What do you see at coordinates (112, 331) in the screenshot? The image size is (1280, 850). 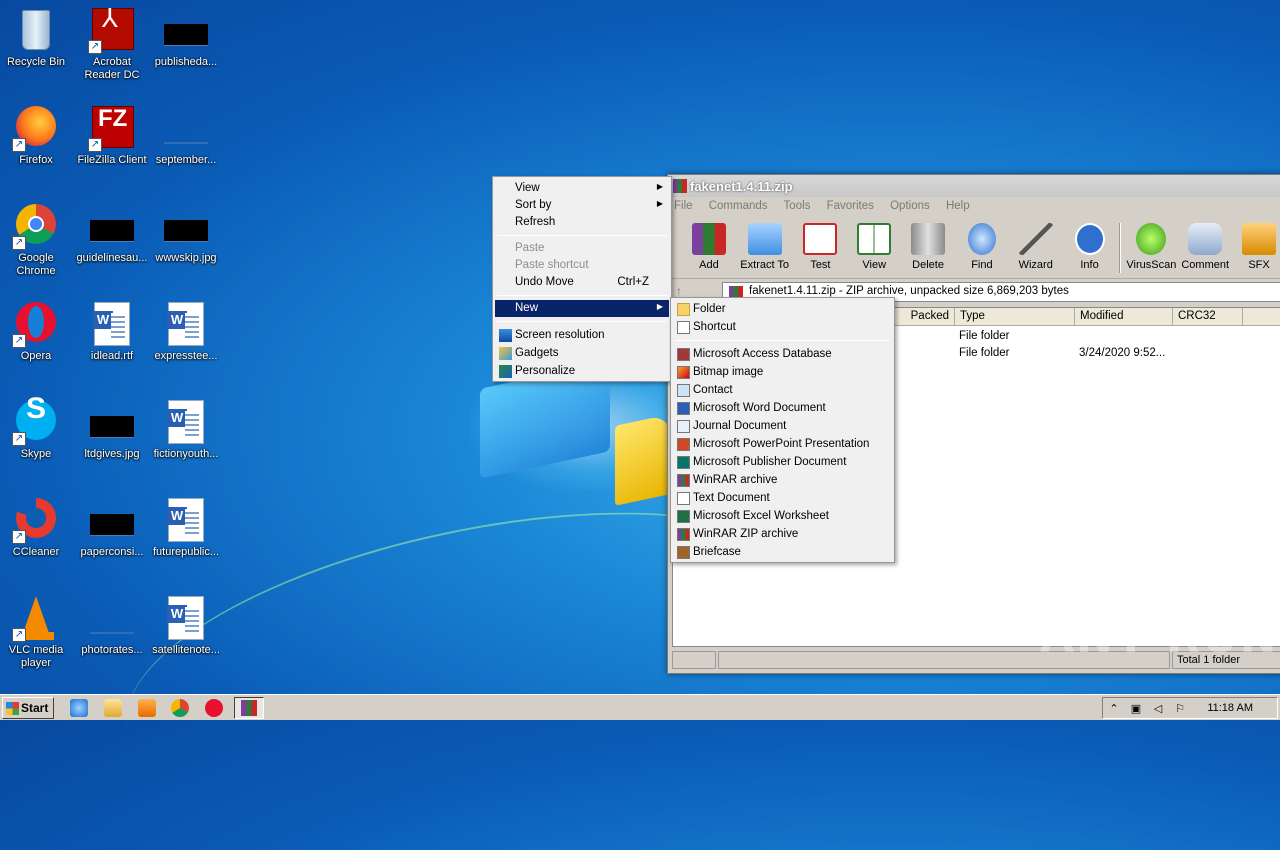 I see `desktop-icon-idlead: W idlead.rtf` at bounding box center [112, 331].